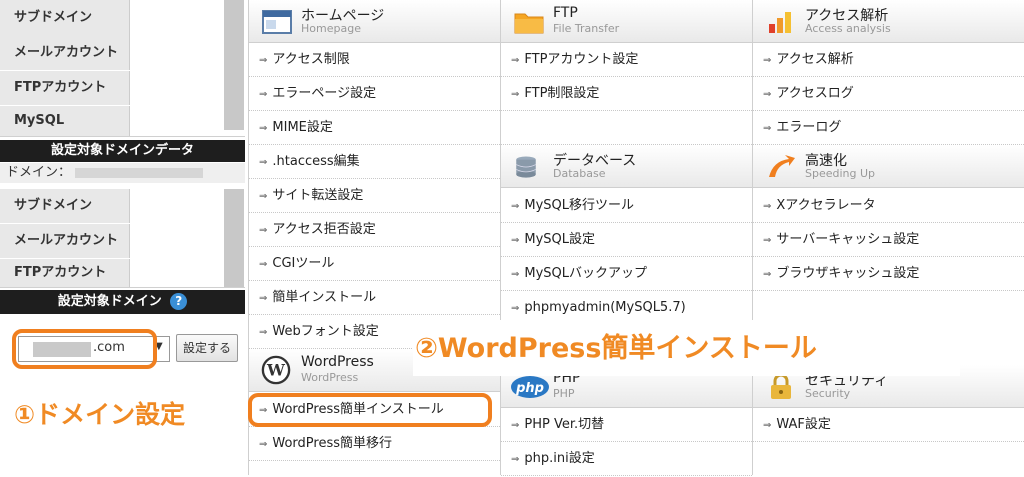 The height and width of the screenshot is (477, 1024). Describe the element at coordinates (626, 21) in the screenshot. I see `section-header-ftp: FTP File Transfer` at that location.